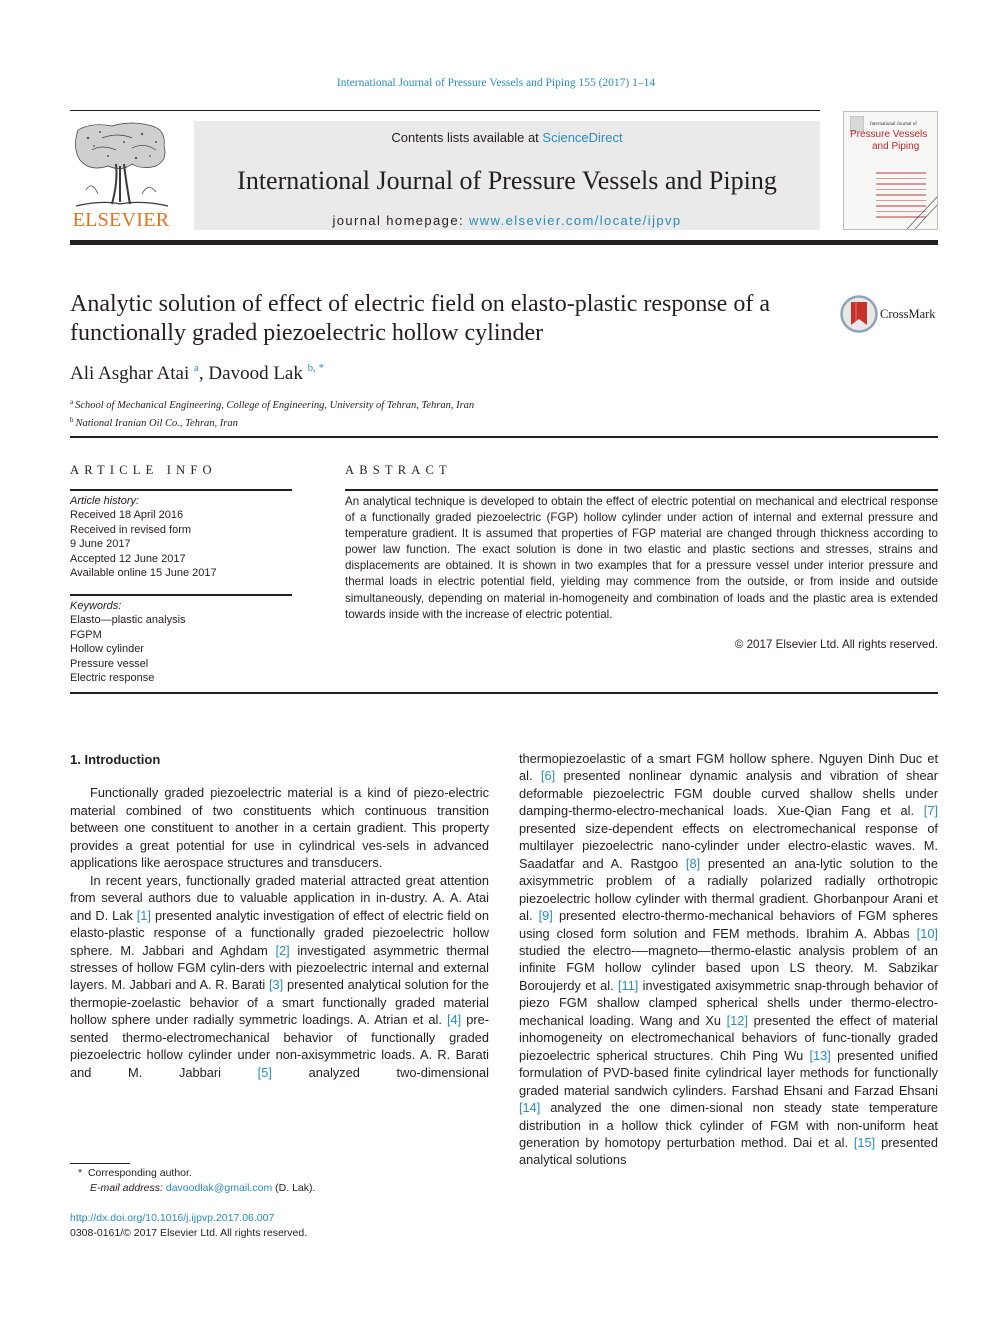  Describe the element at coordinates (820, 1055) in the screenshot. I see `citation-link: [13]` at that location.